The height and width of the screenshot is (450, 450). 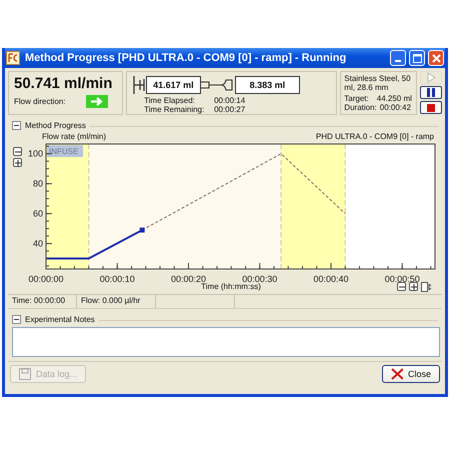 What do you see at coordinates (55, 125) in the screenshot?
I see `group-title: Method Progress` at bounding box center [55, 125].